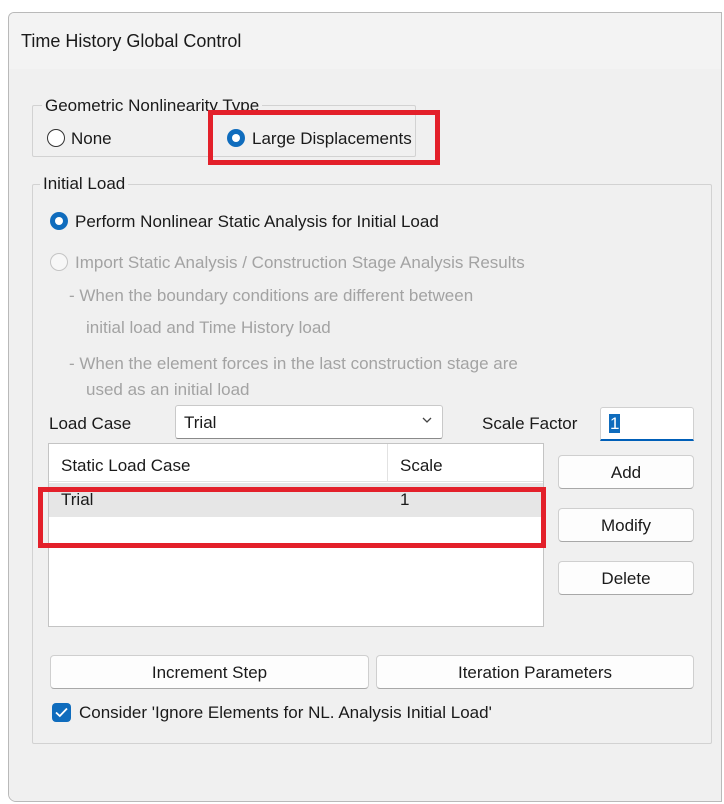 The height and width of the screenshot is (804, 724). What do you see at coordinates (84, 184) in the screenshot?
I see `initial-load-legend: Initial Load` at bounding box center [84, 184].